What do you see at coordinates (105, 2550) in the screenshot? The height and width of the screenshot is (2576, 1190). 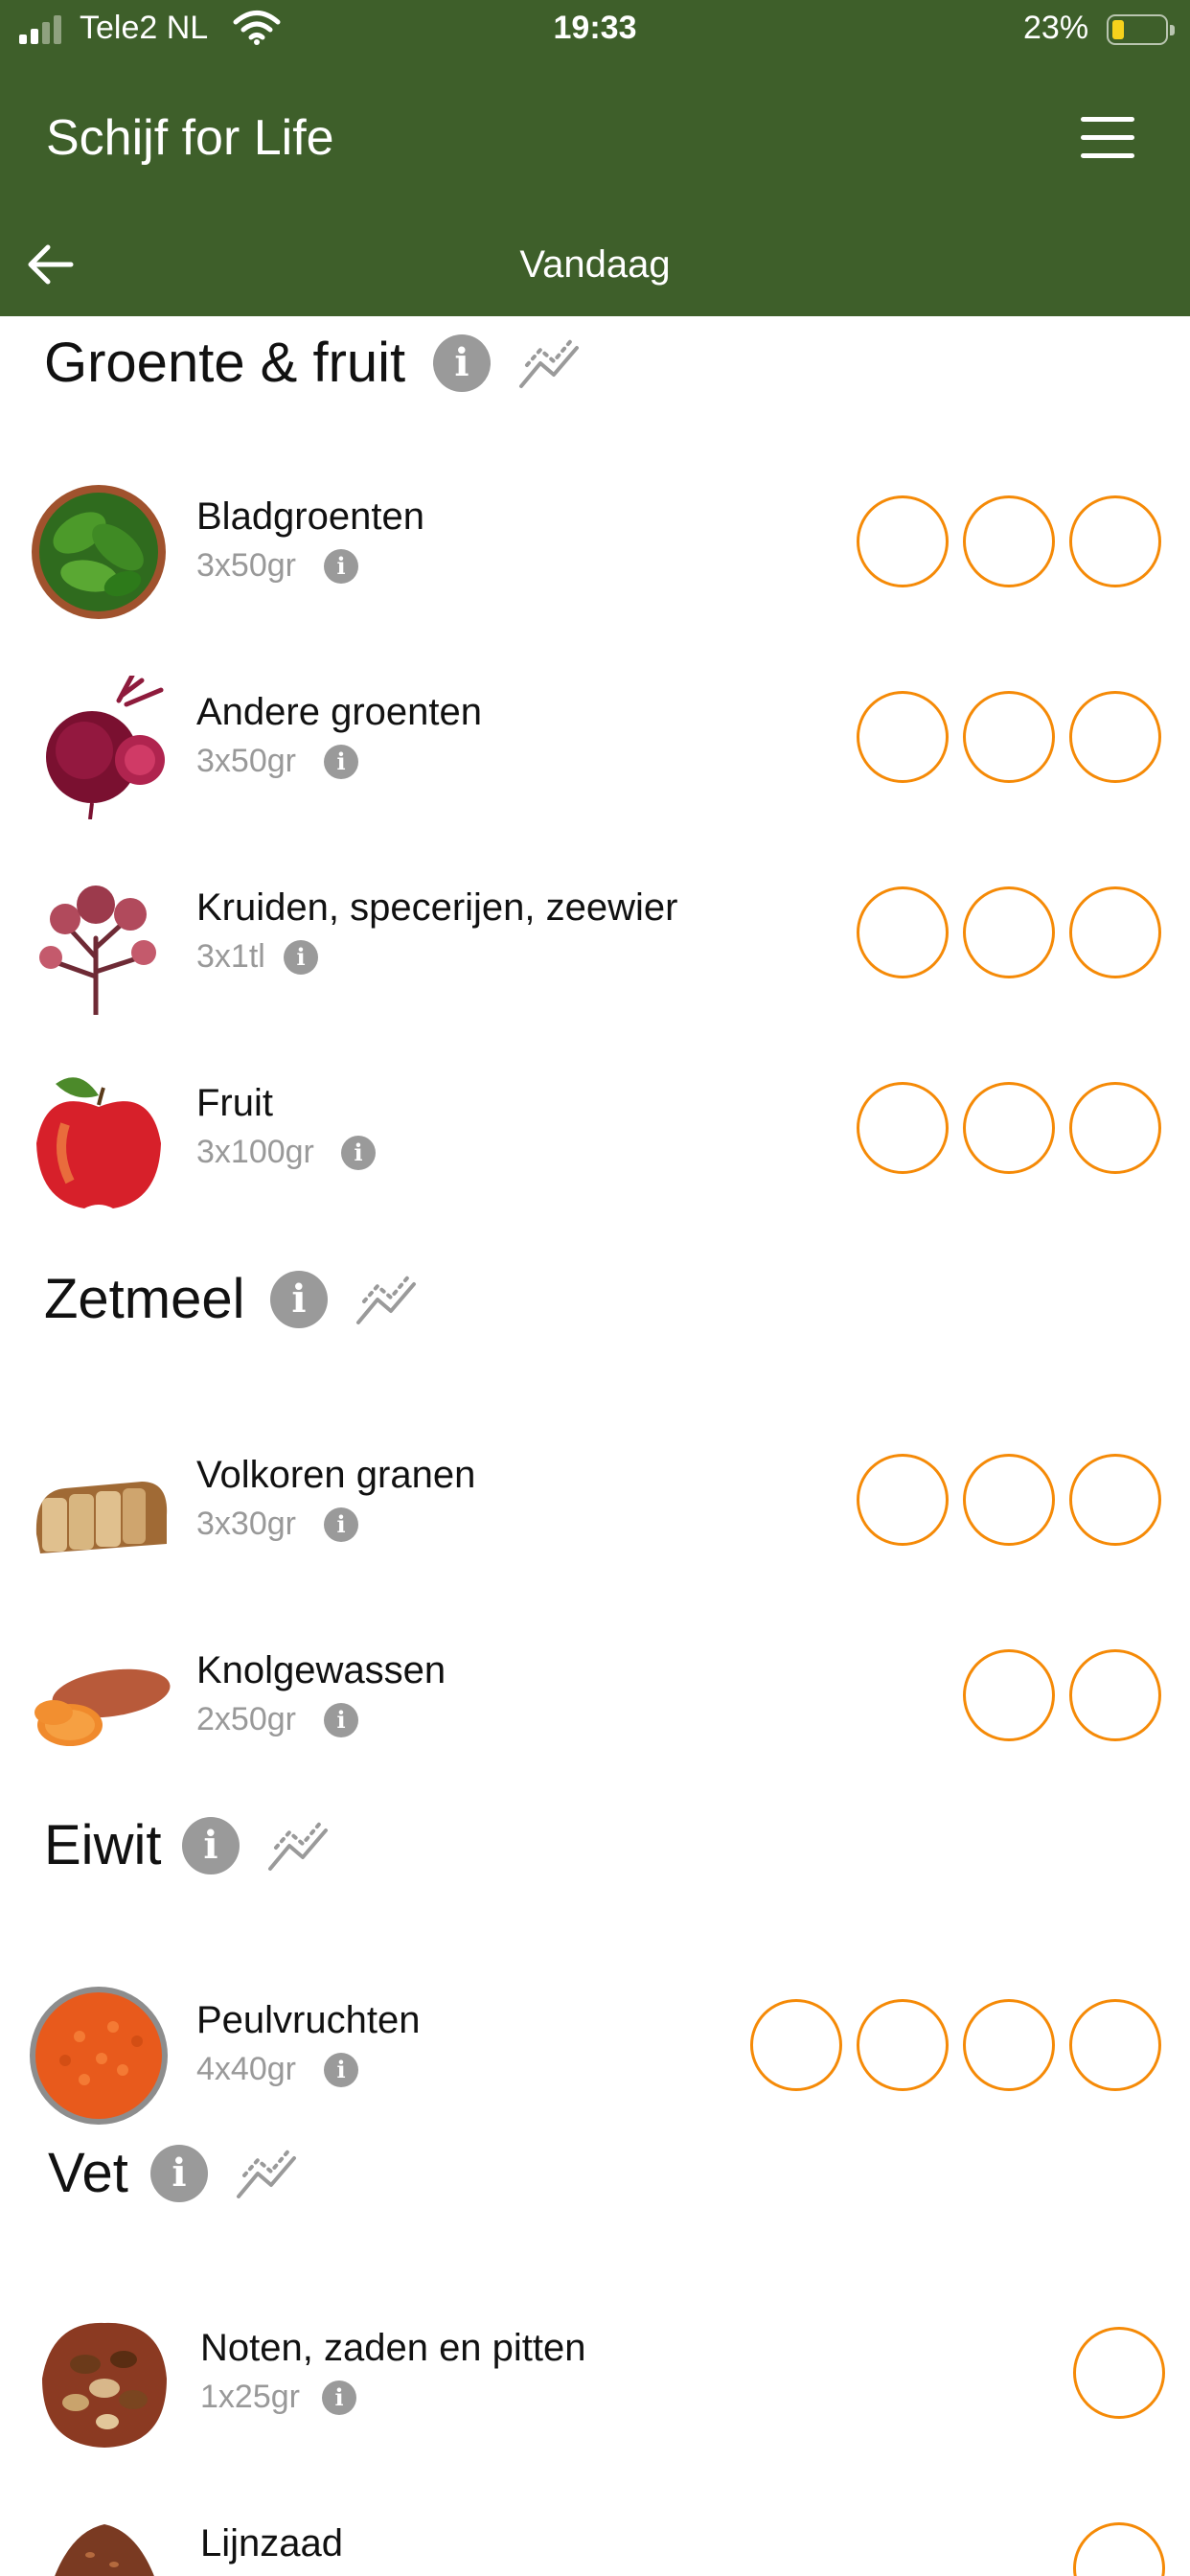 I see `flaxseed-icon` at bounding box center [105, 2550].